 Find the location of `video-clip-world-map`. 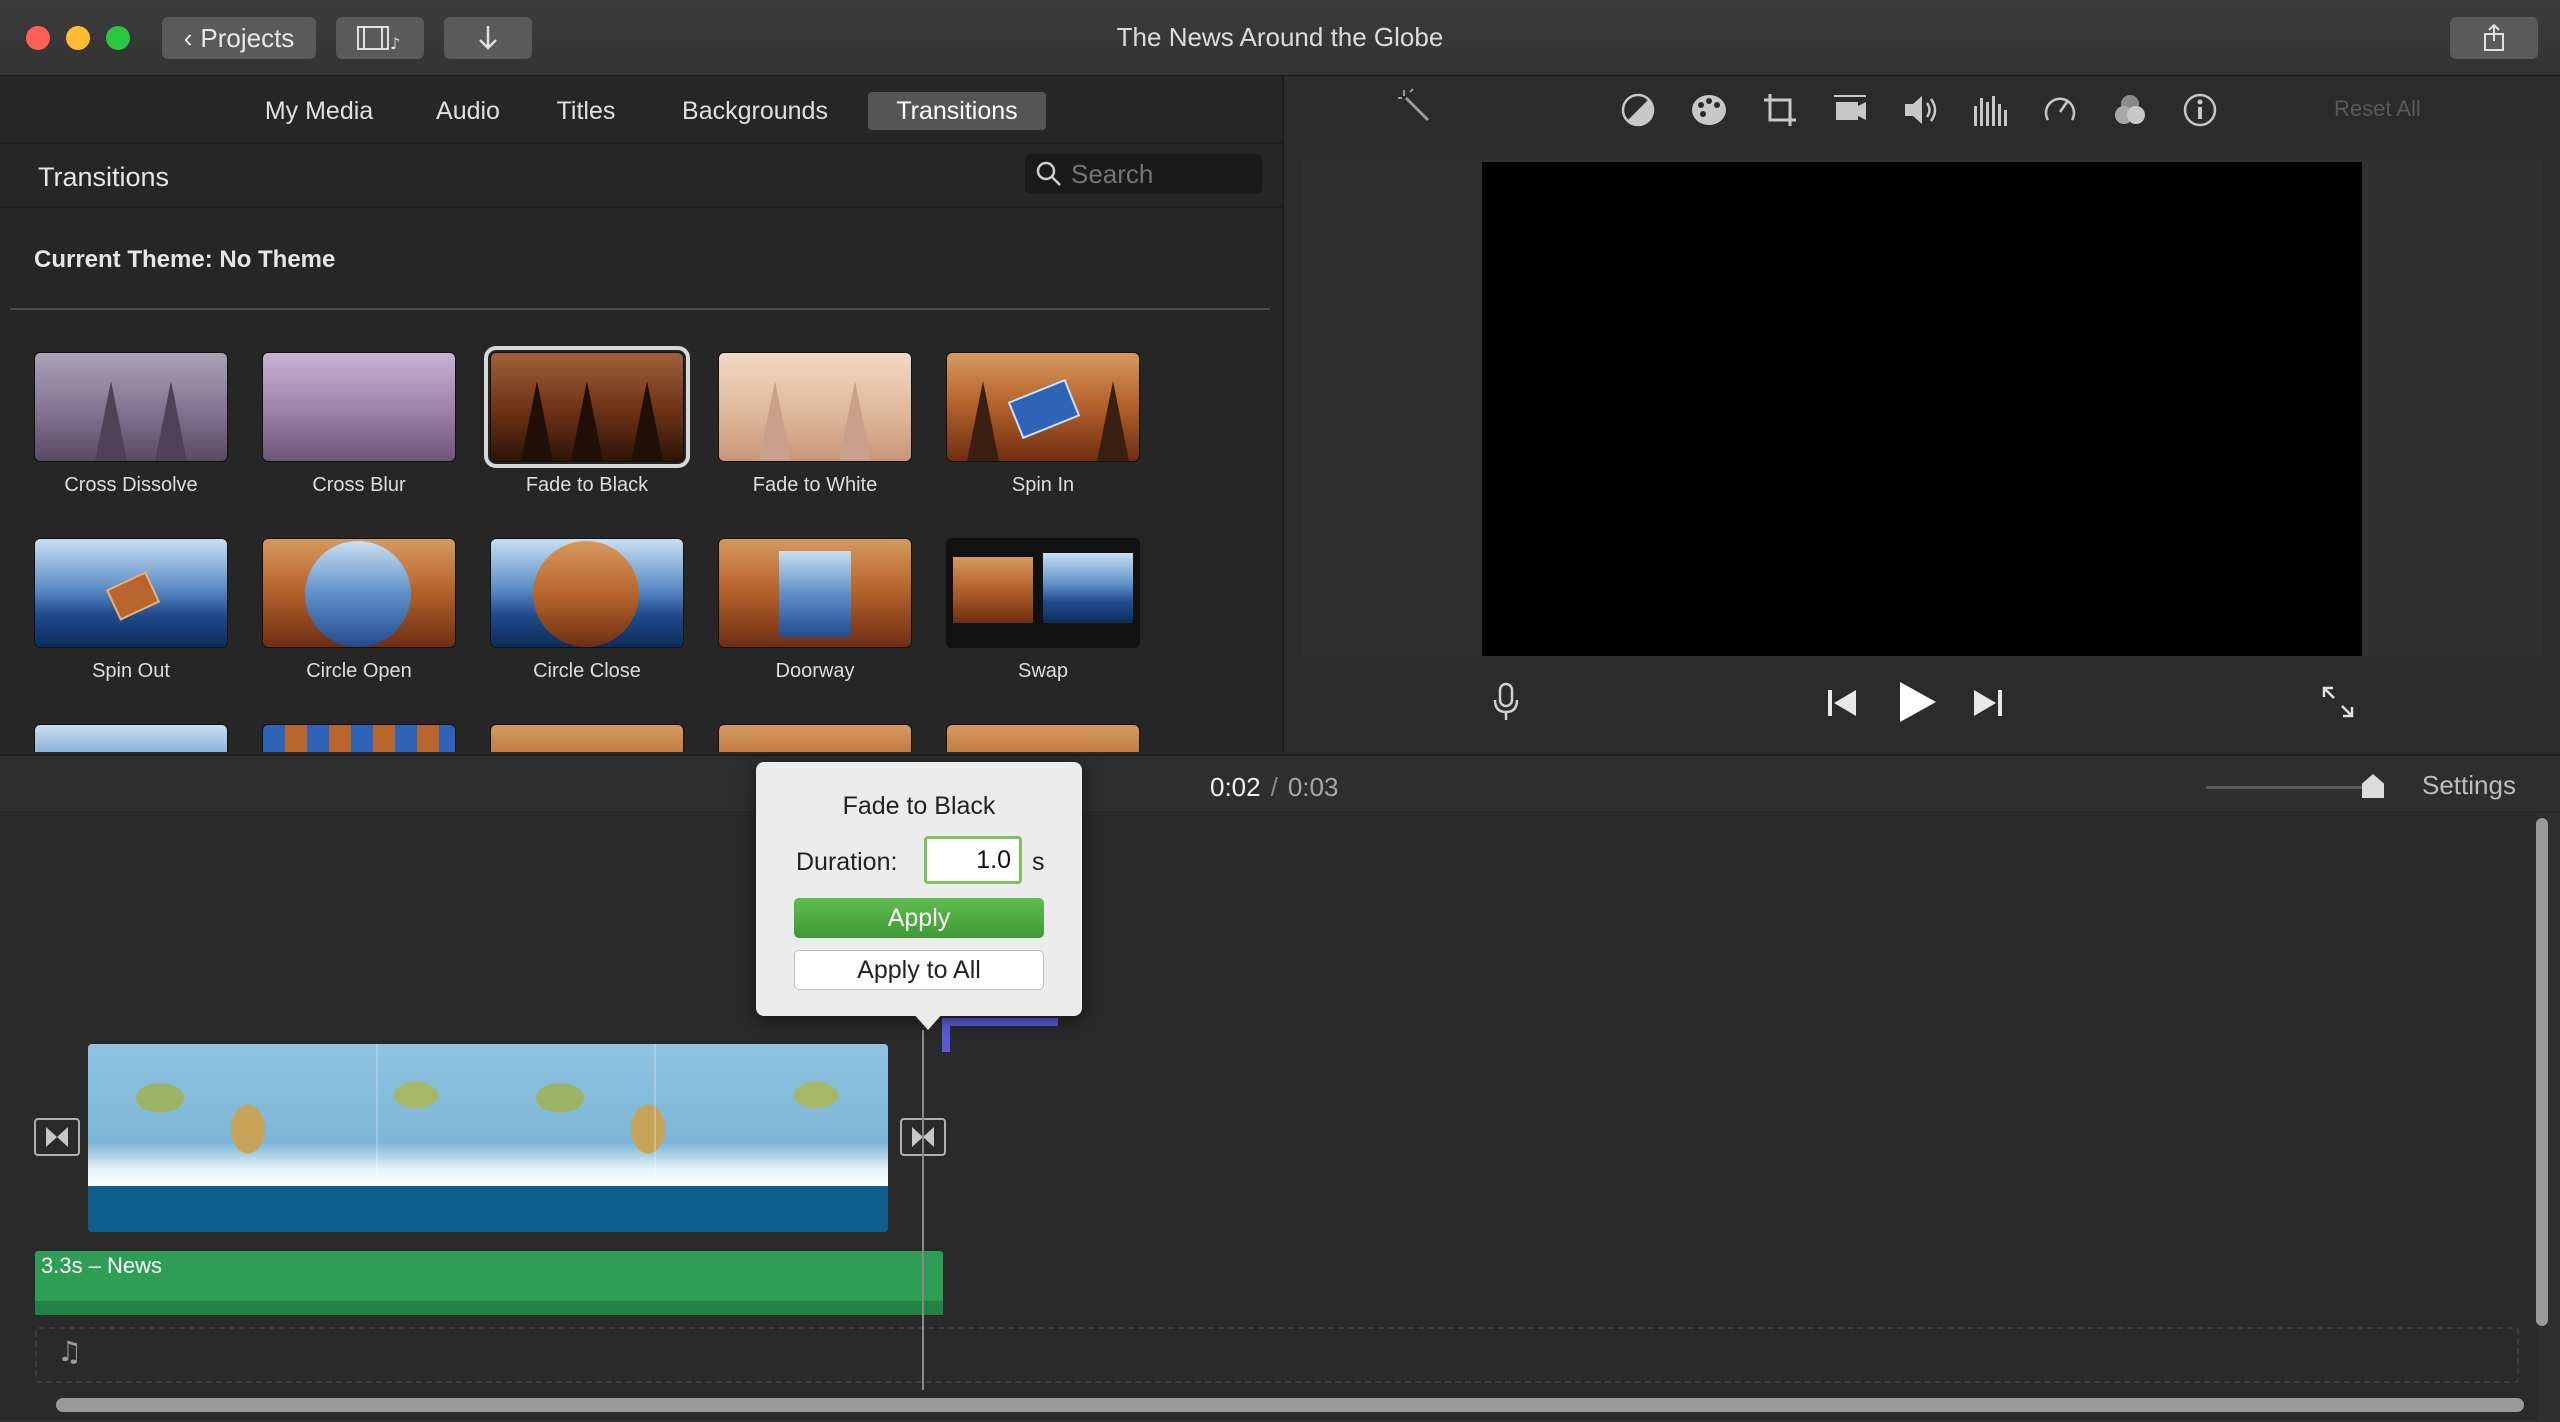

video-clip-world-map is located at coordinates (488, 1138).